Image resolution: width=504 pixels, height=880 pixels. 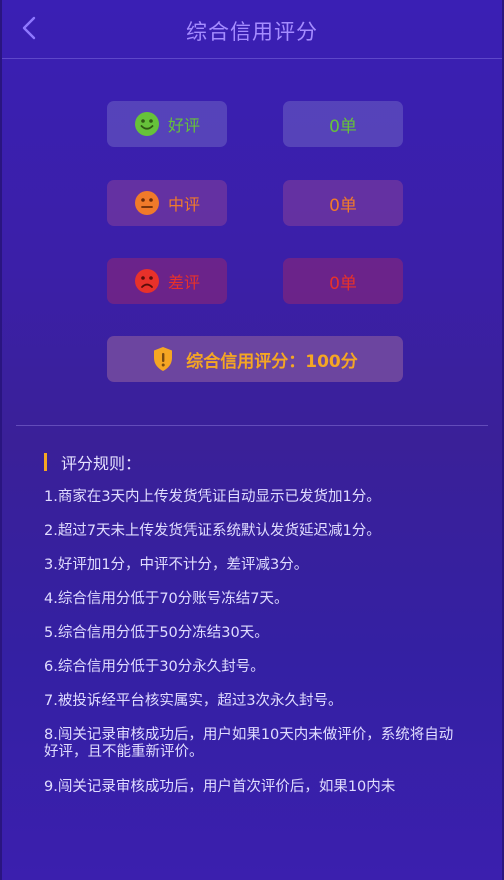 What do you see at coordinates (163, 359) in the screenshot?
I see `shield-icon` at bounding box center [163, 359].